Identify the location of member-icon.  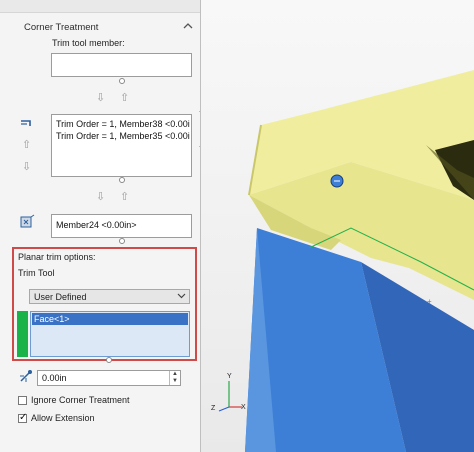
(27, 223).